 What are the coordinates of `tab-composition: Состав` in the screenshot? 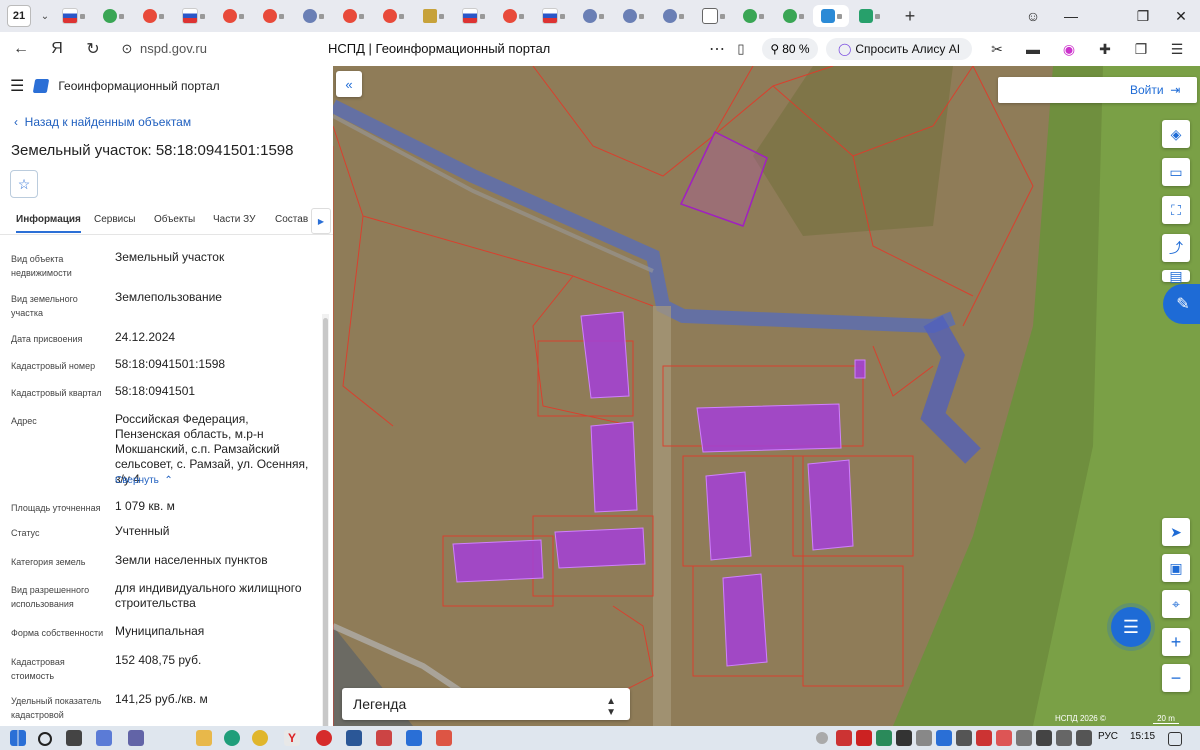 It's located at (291, 219).